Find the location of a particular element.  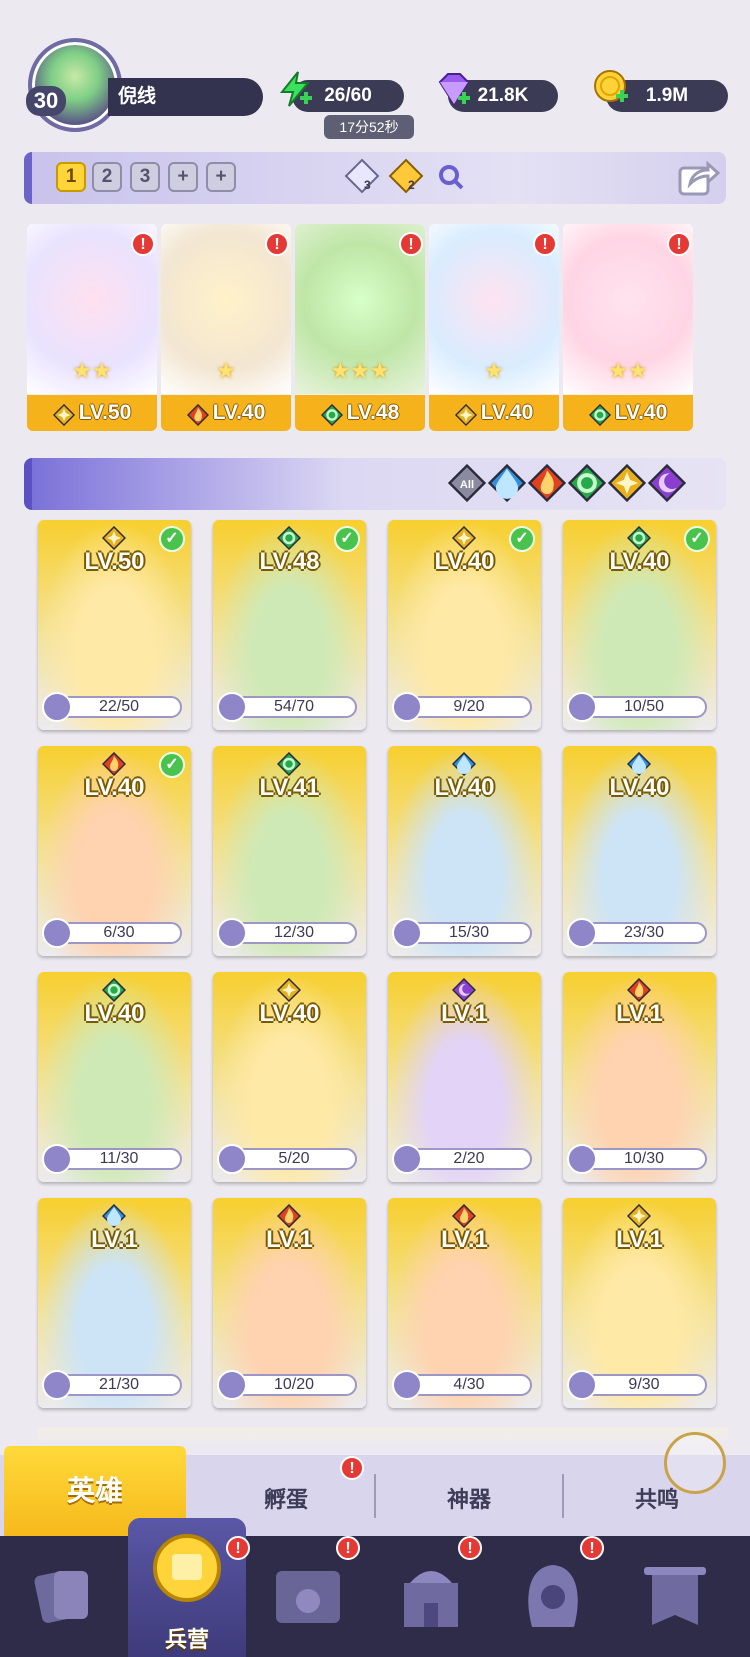

hero-level: LV.1 is located at coordinates (114, 1239).